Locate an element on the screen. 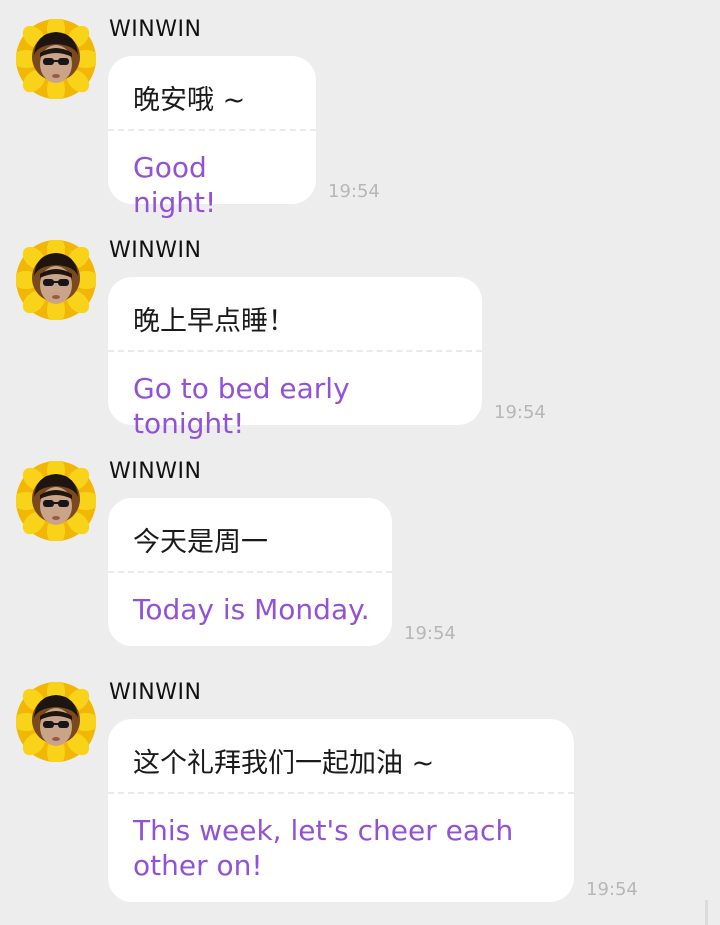  original-text: 晚上早点睡！ is located at coordinates (214, 321).